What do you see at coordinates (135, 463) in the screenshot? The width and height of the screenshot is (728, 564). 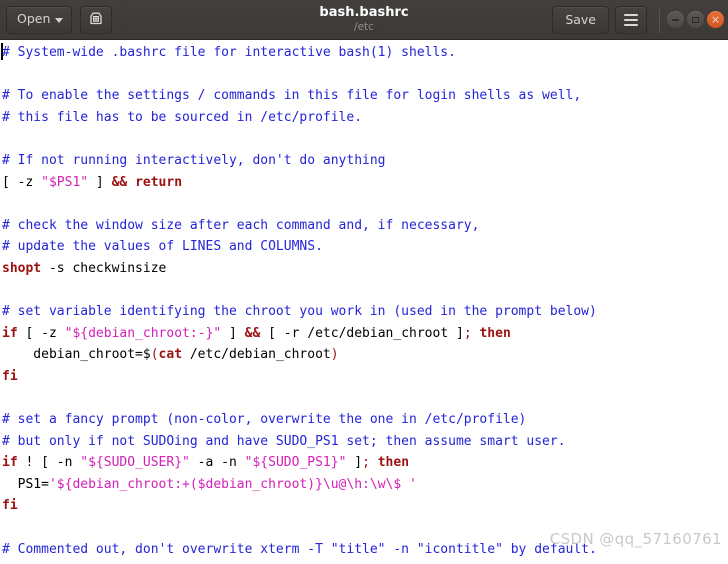 I see `code-token-string: "${SUDO_USER}"` at bounding box center [135, 463].